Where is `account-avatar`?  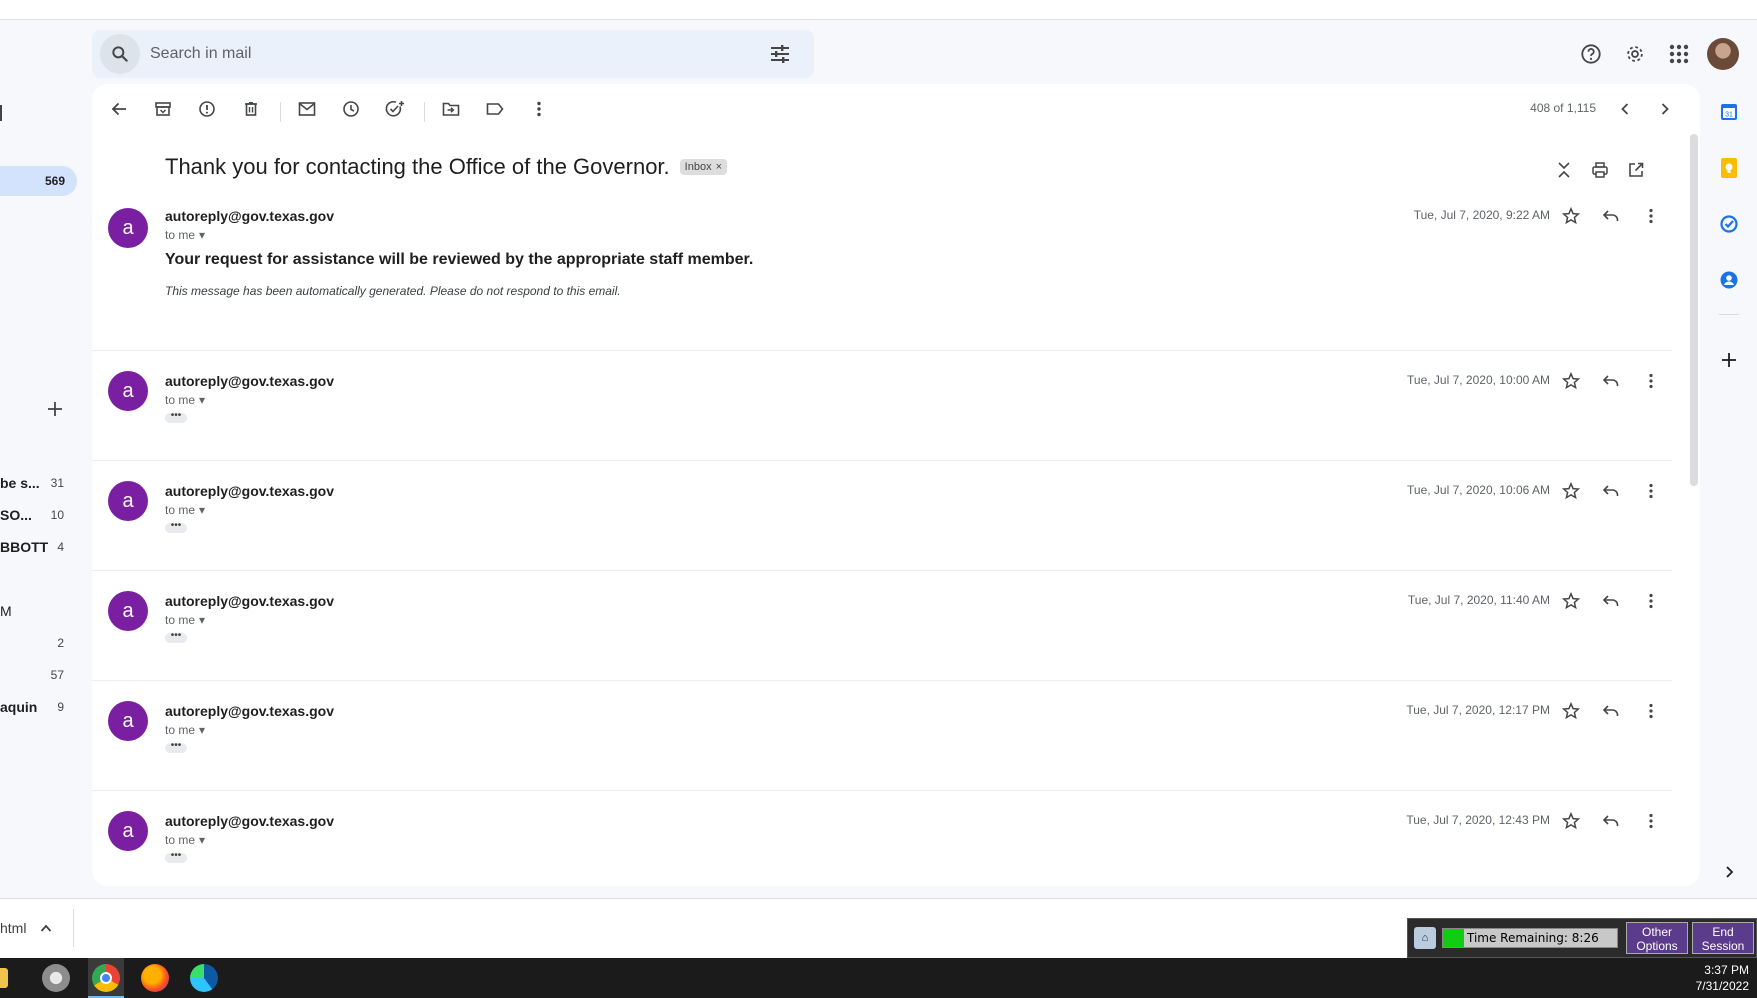
account-avatar is located at coordinates (1723, 54).